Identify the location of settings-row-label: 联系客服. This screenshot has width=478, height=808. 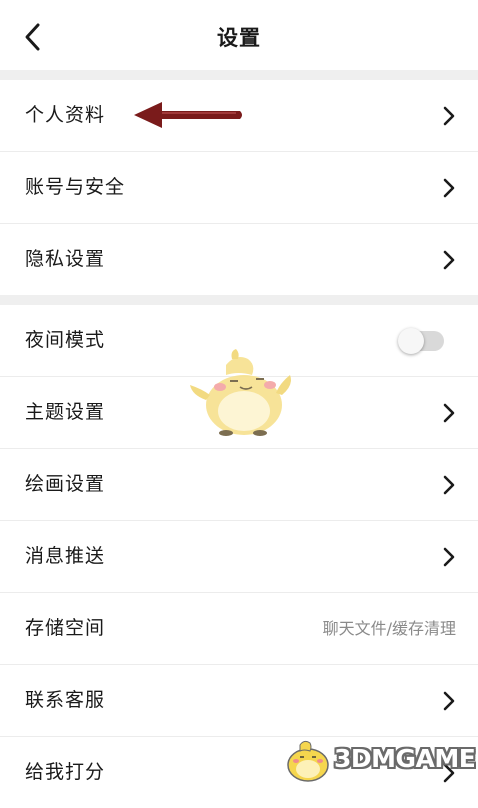
(65, 700).